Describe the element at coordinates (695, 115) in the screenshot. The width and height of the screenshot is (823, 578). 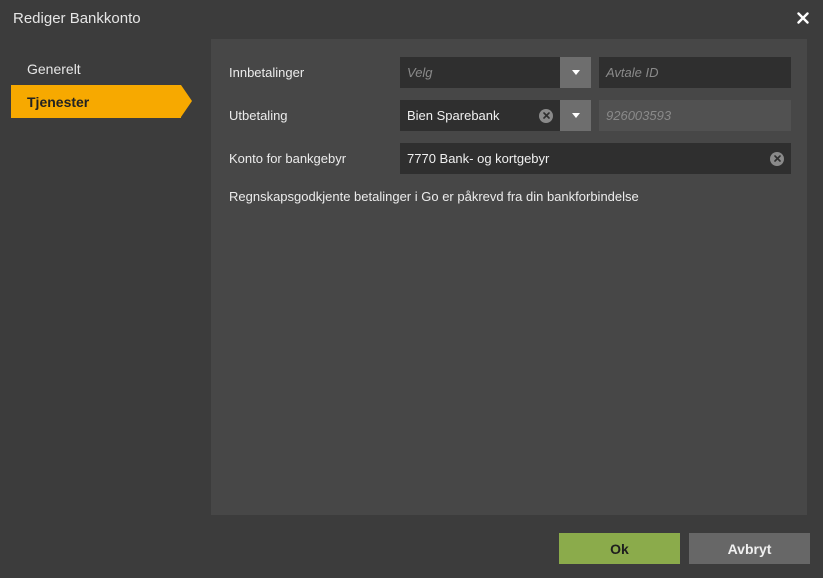
I see `utbetaling-agreement-input: 926003593` at that location.